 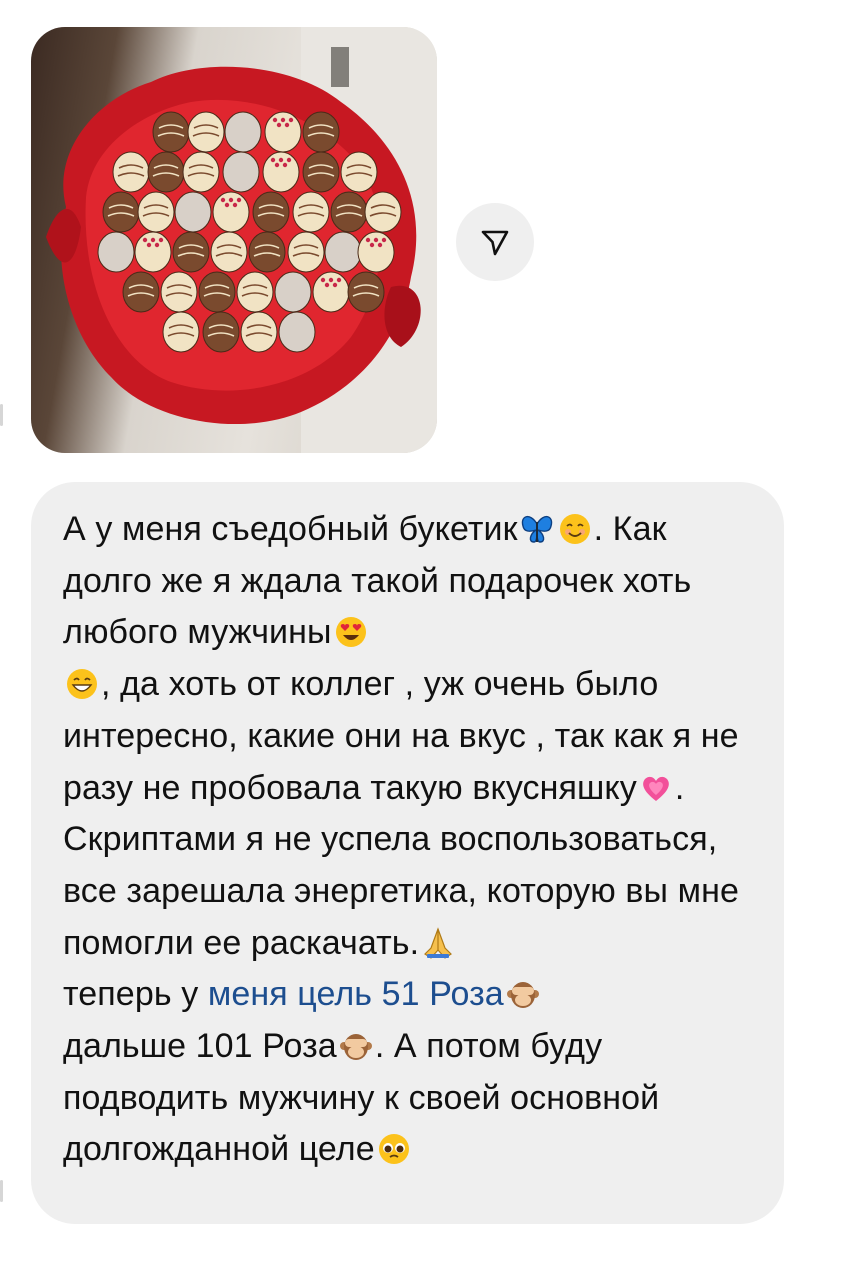 What do you see at coordinates (393, 1149) in the screenshot?
I see `pleading-face-icon` at bounding box center [393, 1149].